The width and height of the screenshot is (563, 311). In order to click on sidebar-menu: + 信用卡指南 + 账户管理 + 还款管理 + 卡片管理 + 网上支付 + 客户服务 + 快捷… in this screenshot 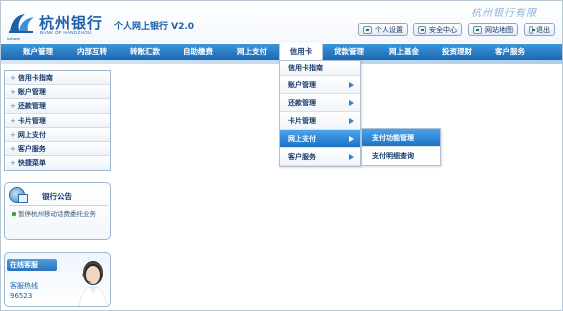, I will do `click(57, 121)`.